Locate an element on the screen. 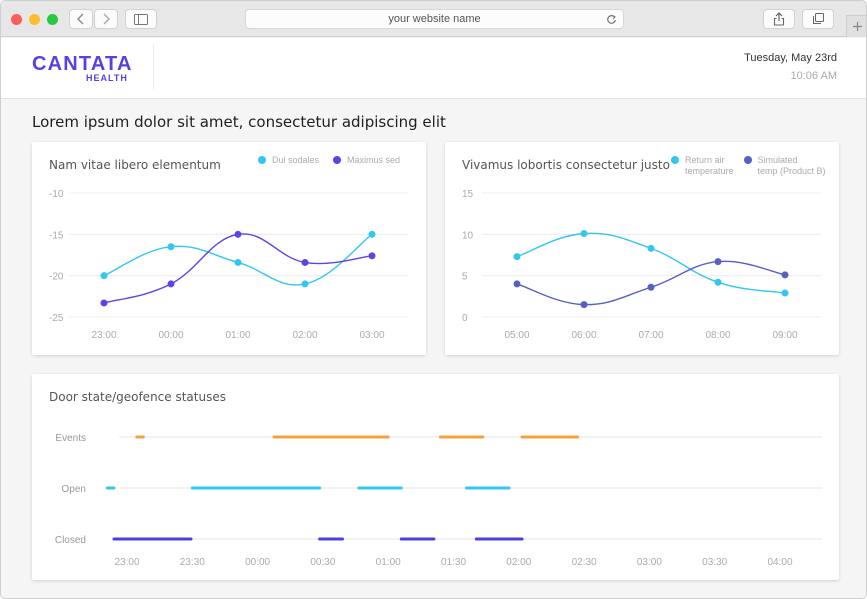 The image size is (867, 599). reload-icon is located at coordinates (611, 19).